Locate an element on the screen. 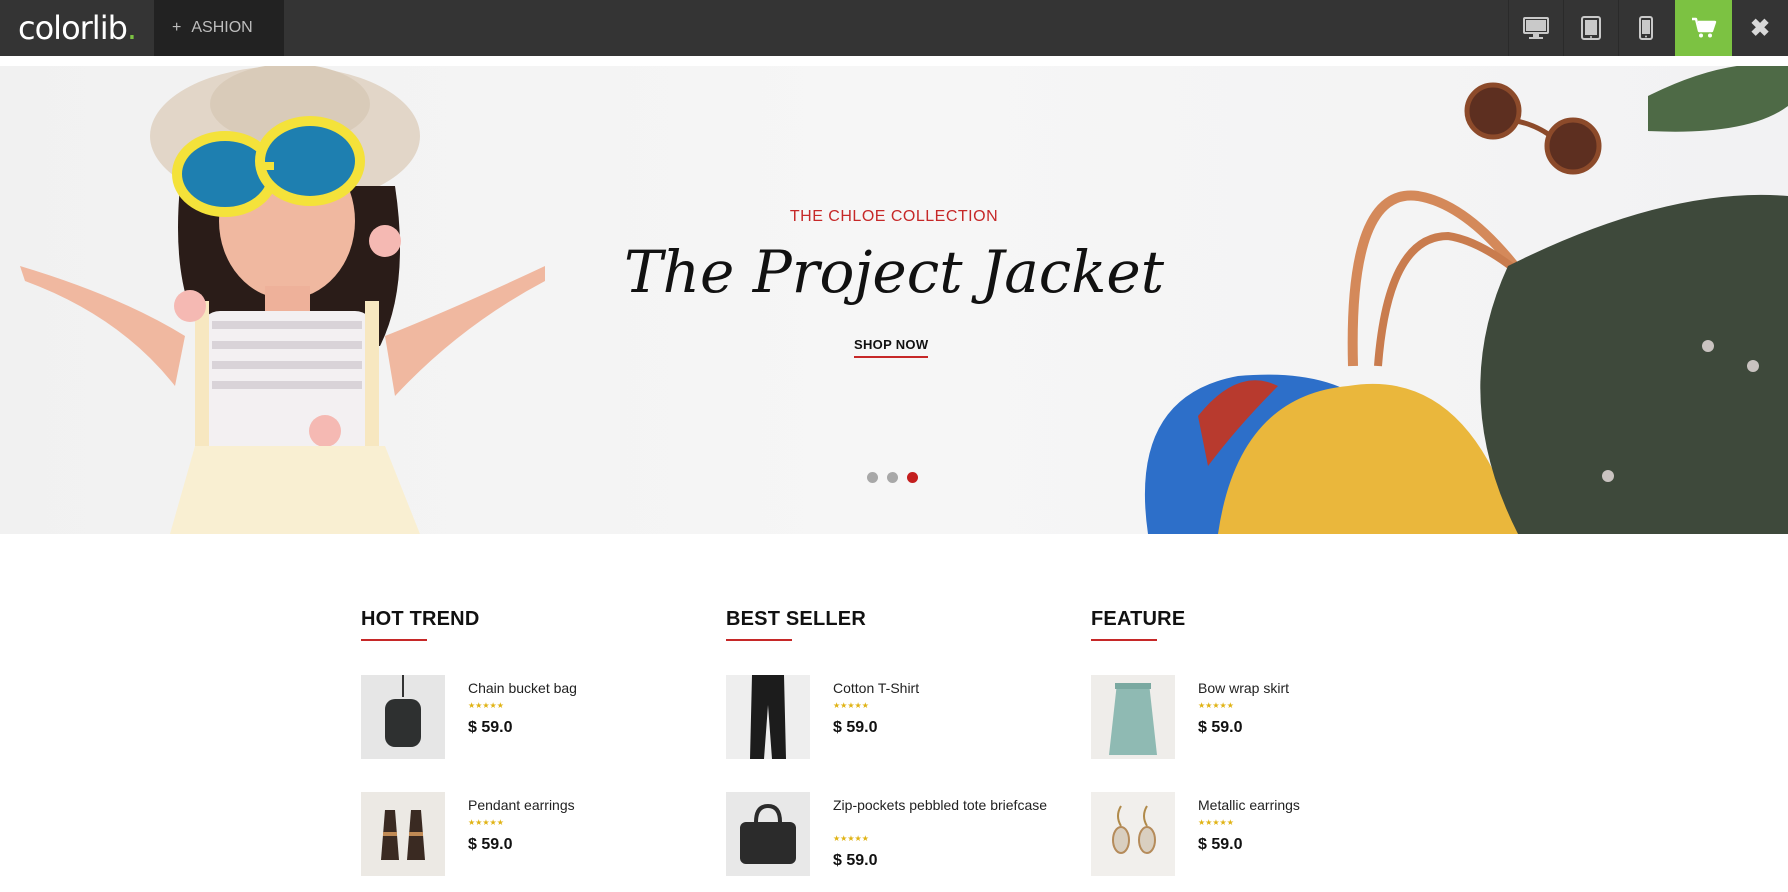 This screenshot has height=892, width=1788. skirt-image is located at coordinates (1133, 717).